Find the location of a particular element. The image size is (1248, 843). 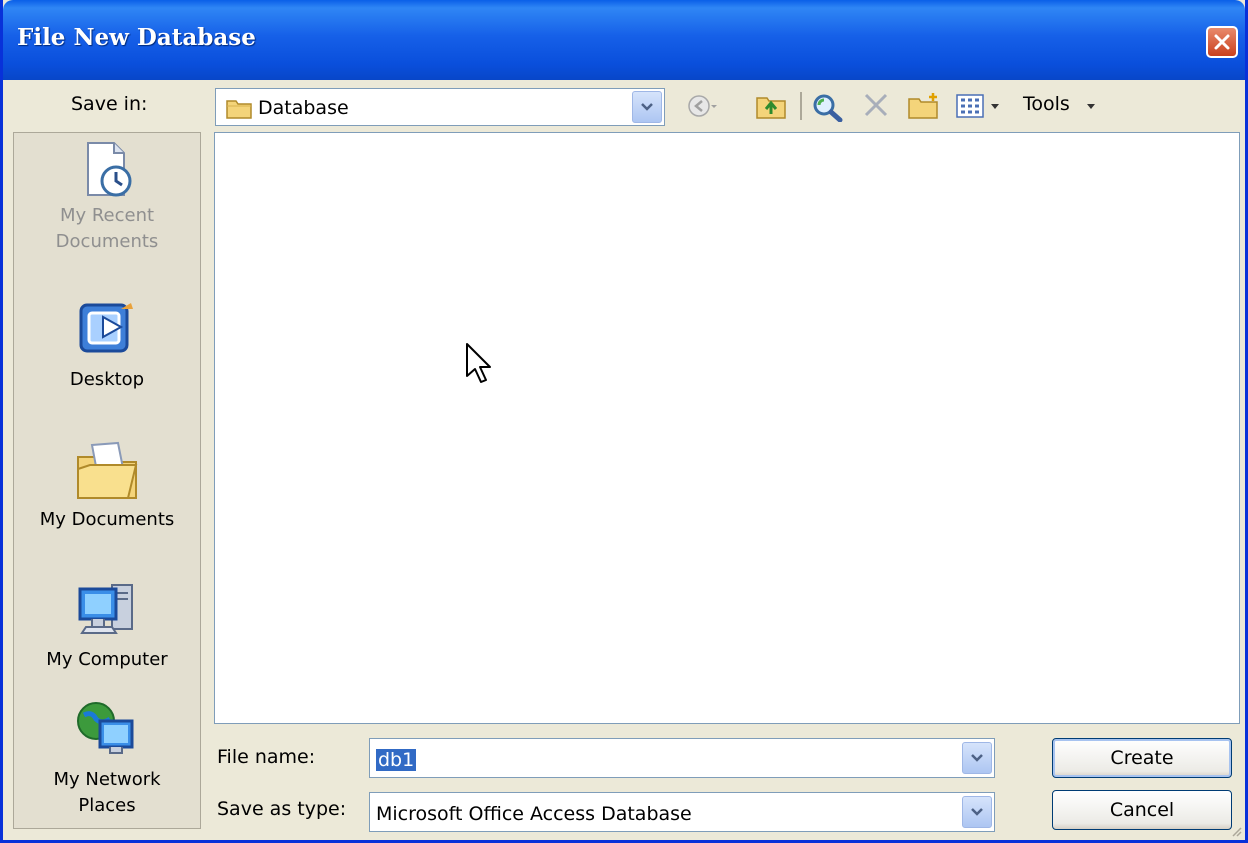

save-as-type-dropdown: Microsoft Office Access Database is located at coordinates (682, 812).